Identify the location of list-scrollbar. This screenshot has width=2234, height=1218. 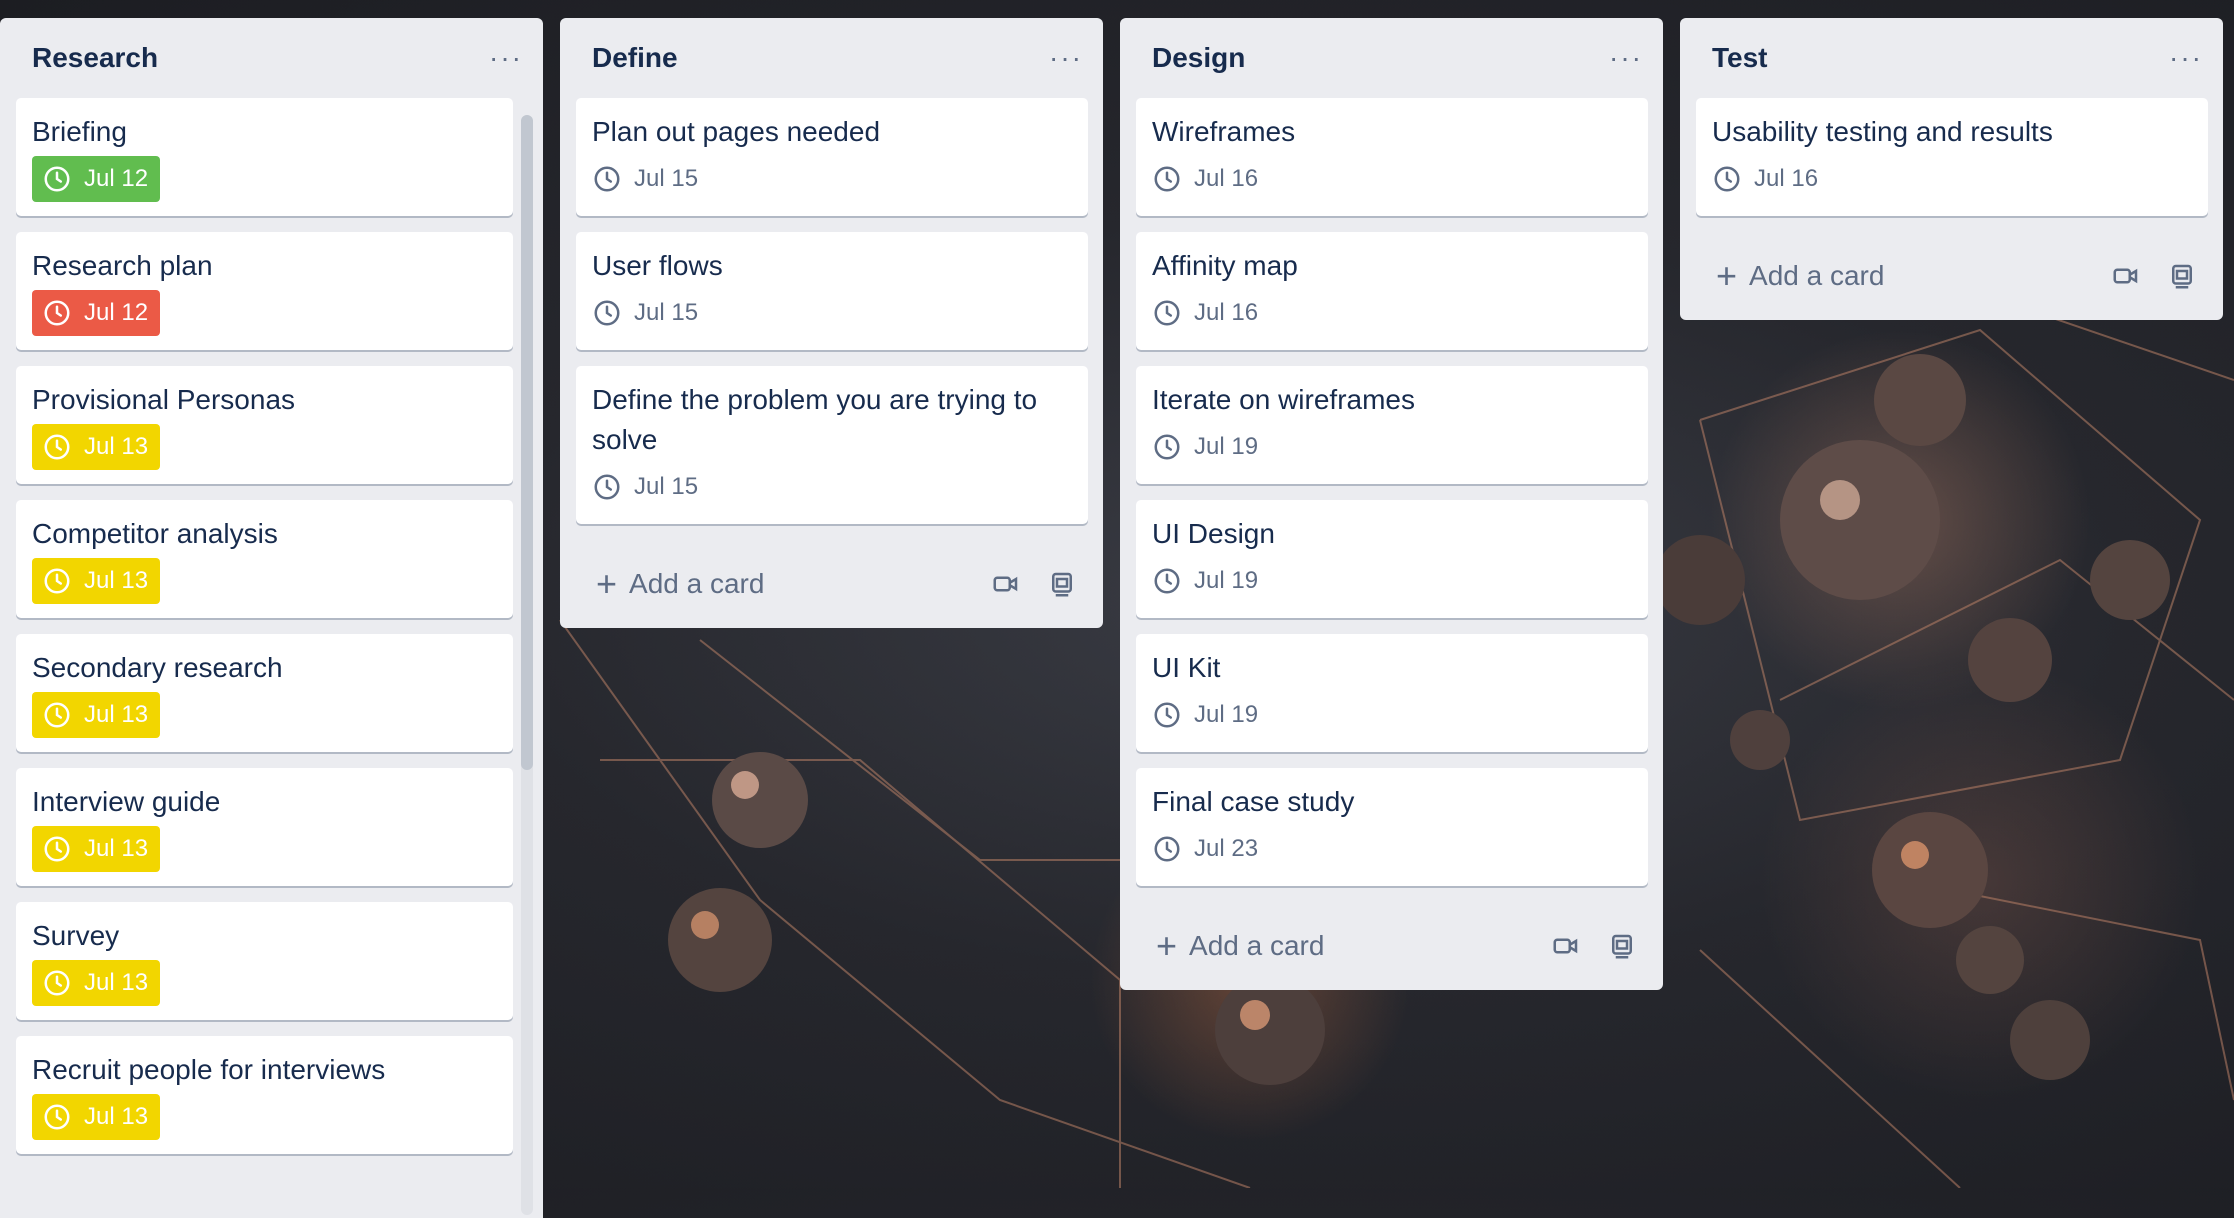
(527, 665).